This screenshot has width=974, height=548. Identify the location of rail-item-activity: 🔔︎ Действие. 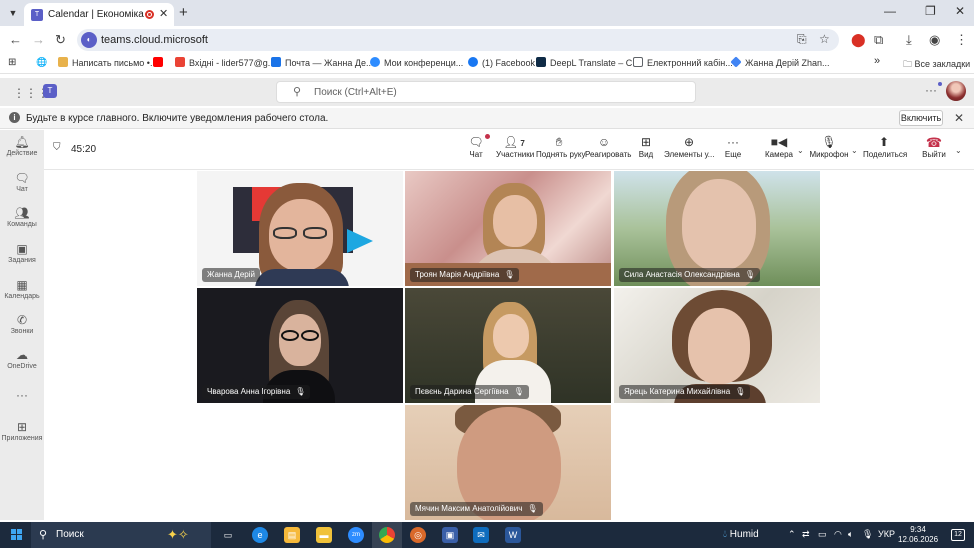
(22, 146).